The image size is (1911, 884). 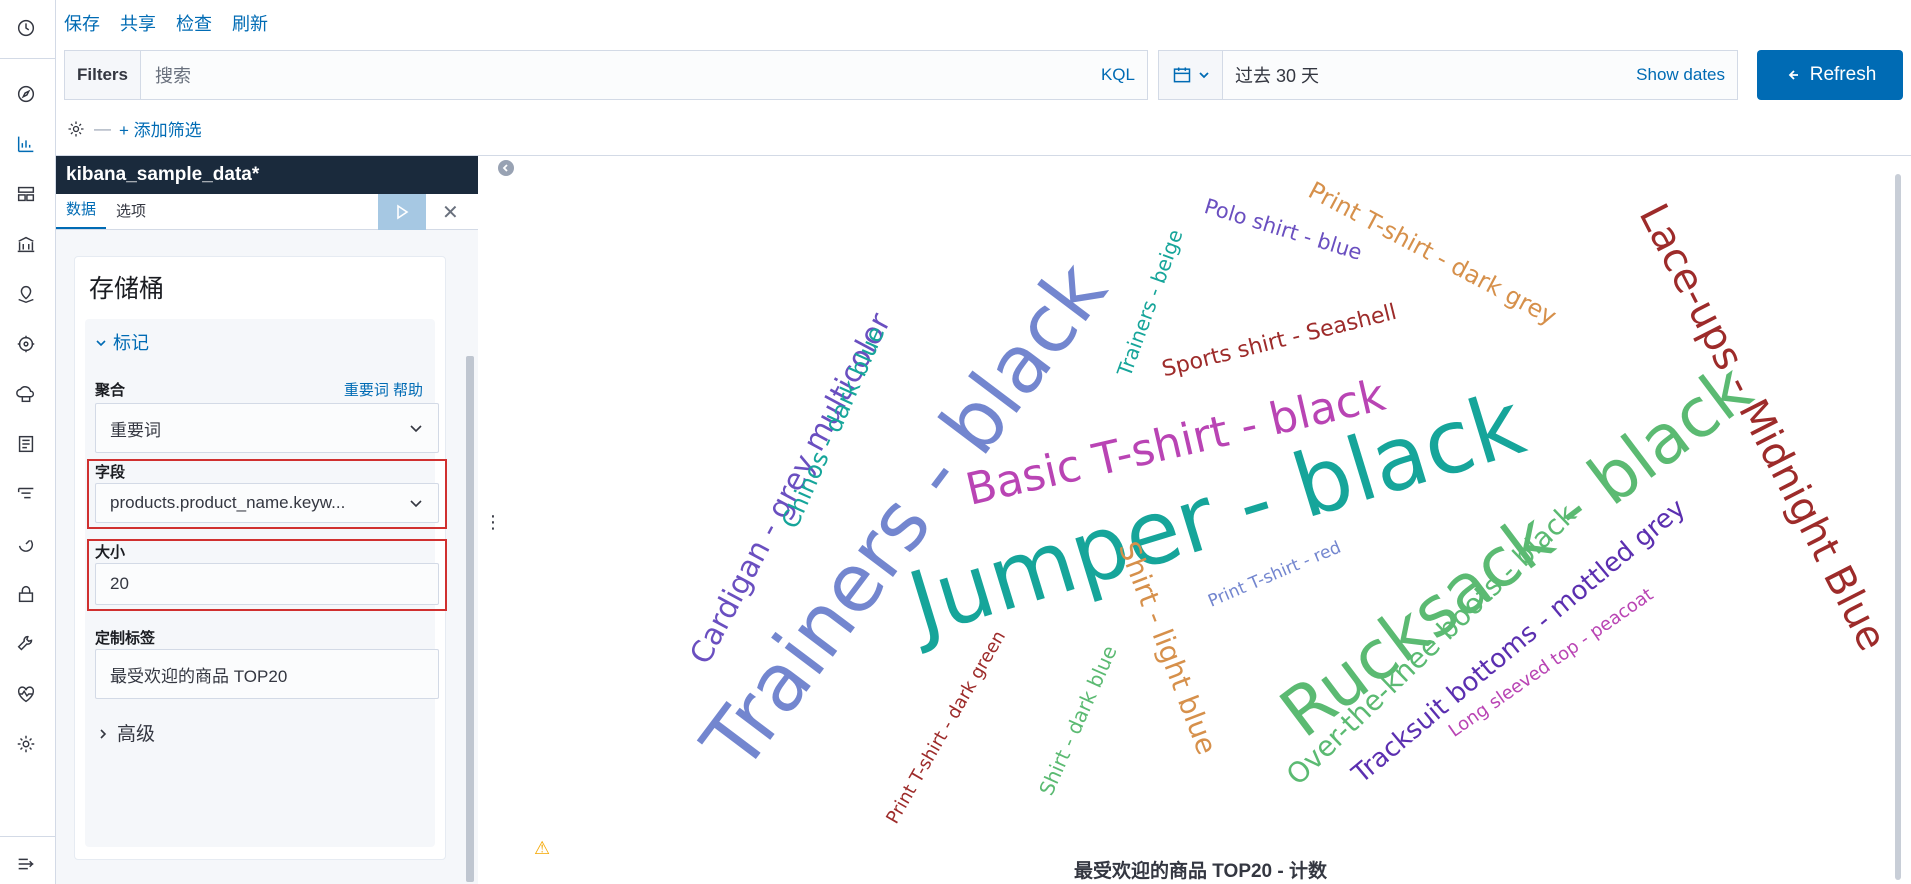 What do you see at coordinates (1078, 720) in the screenshot?
I see `tag-cloud-word: Shirt - dark blue` at bounding box center [1078, 720].